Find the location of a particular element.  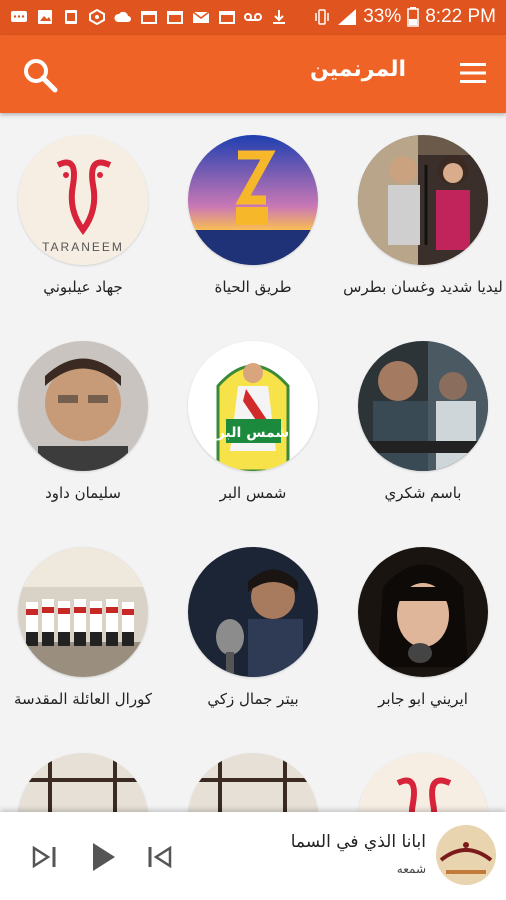

status-bar: 33% 8:22 PM is located at coordinates (253, 17).